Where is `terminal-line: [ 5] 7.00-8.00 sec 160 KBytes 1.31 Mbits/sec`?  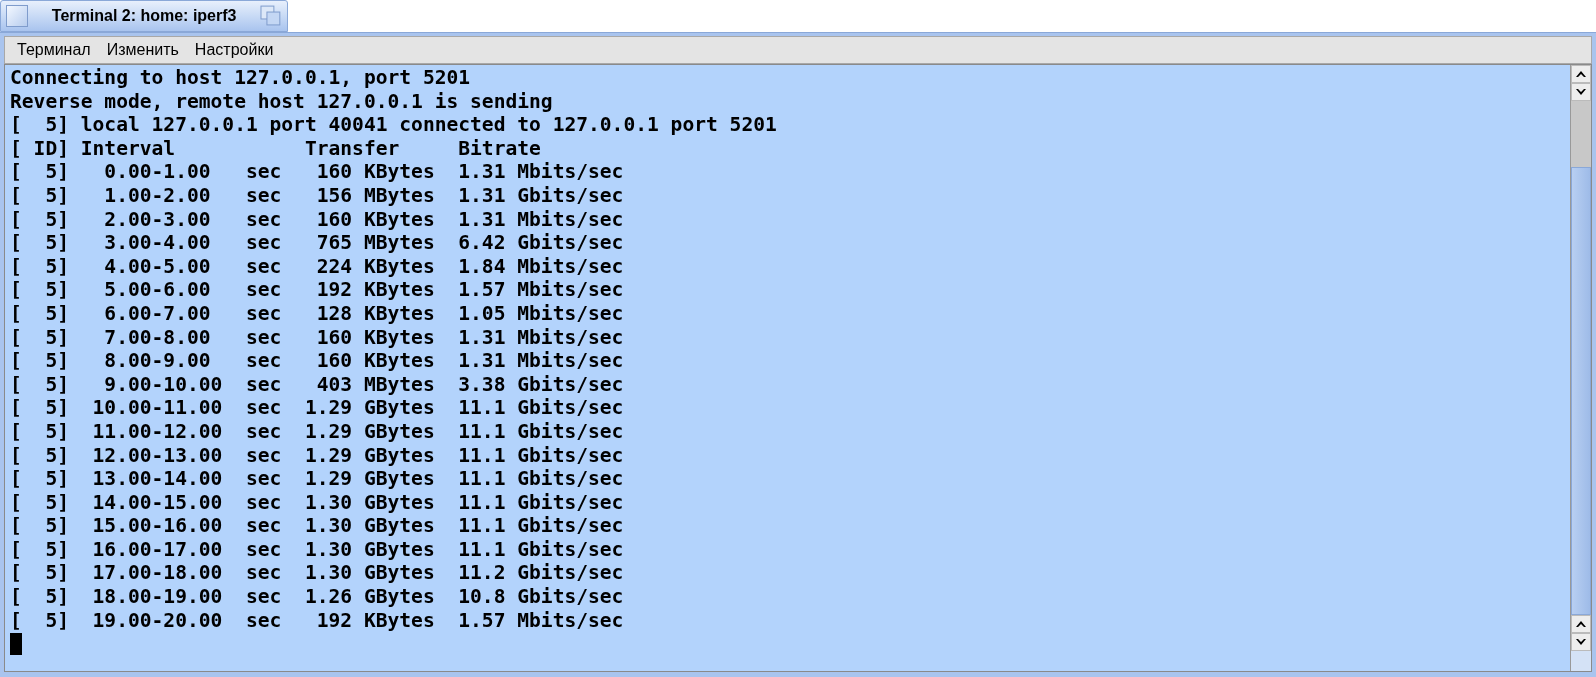
terminal-line: [ 5] 7.00-8.00 sec 160 KBytes 1.31 Mbits/sec is located at coordinates (317, 337).